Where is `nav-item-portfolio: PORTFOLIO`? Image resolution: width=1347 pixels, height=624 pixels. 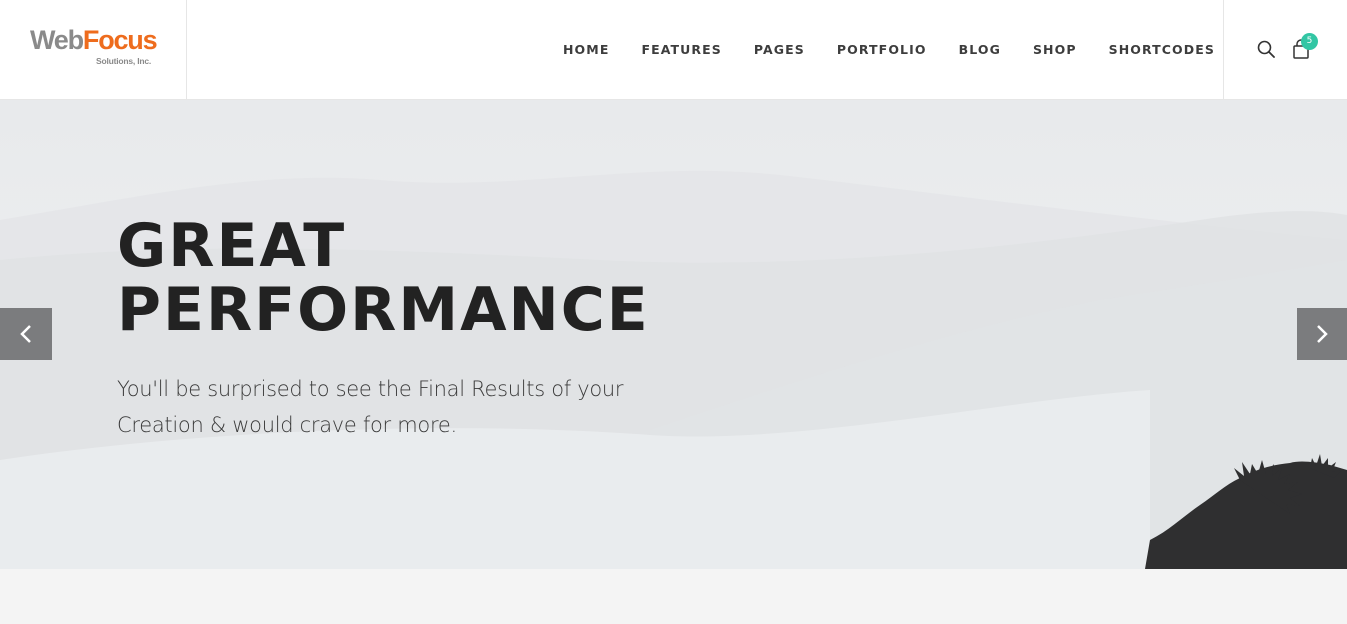
nav-item-portfolio: PORTFOLIO is located at coordinates (882, 49).